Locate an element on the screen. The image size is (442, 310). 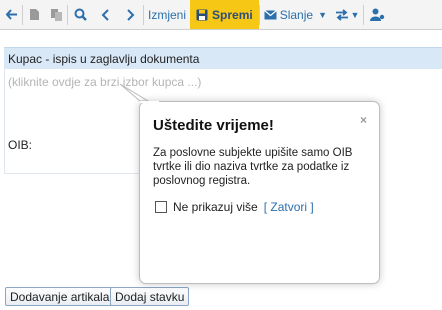
envelope-icon is located at coordinates (270, 14).